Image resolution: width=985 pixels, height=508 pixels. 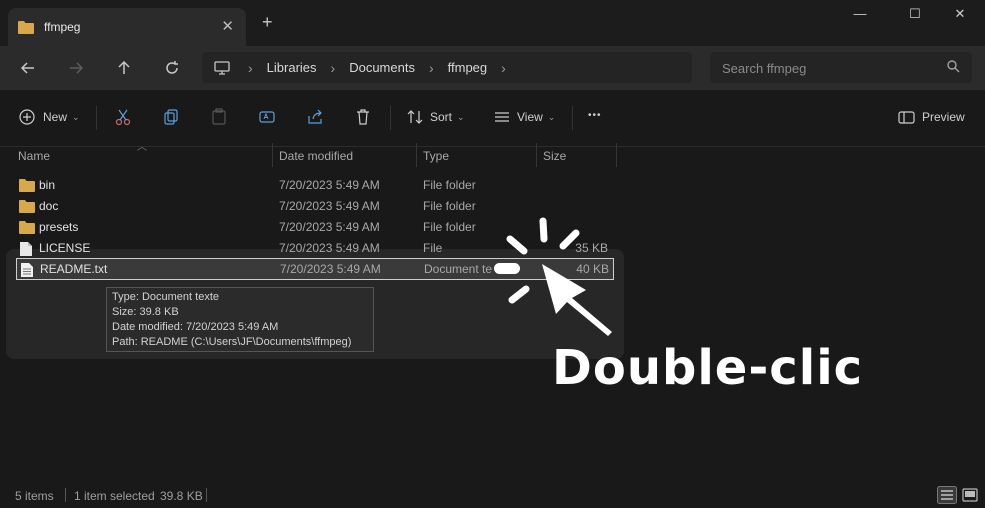 I want to click on list-item: bin 7/20/2023 5:49 AM File folder, so click(x=314, y=185).